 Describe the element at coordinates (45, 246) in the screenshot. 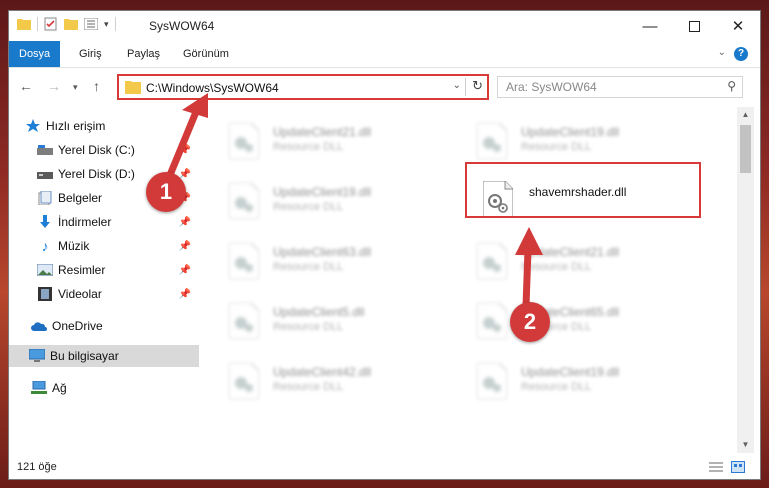

I see `music-icon: ♪` at that location.